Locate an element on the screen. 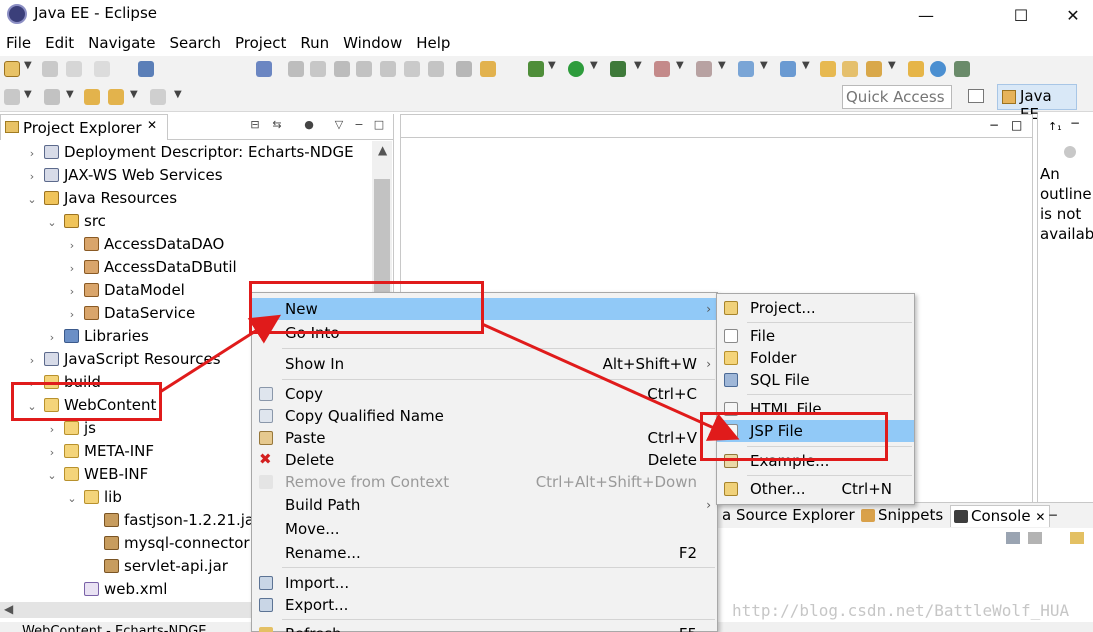 Image resolution: width=1093 pixels, height=632 pixels. menu-project: Project is located at coordinates (260, 43).